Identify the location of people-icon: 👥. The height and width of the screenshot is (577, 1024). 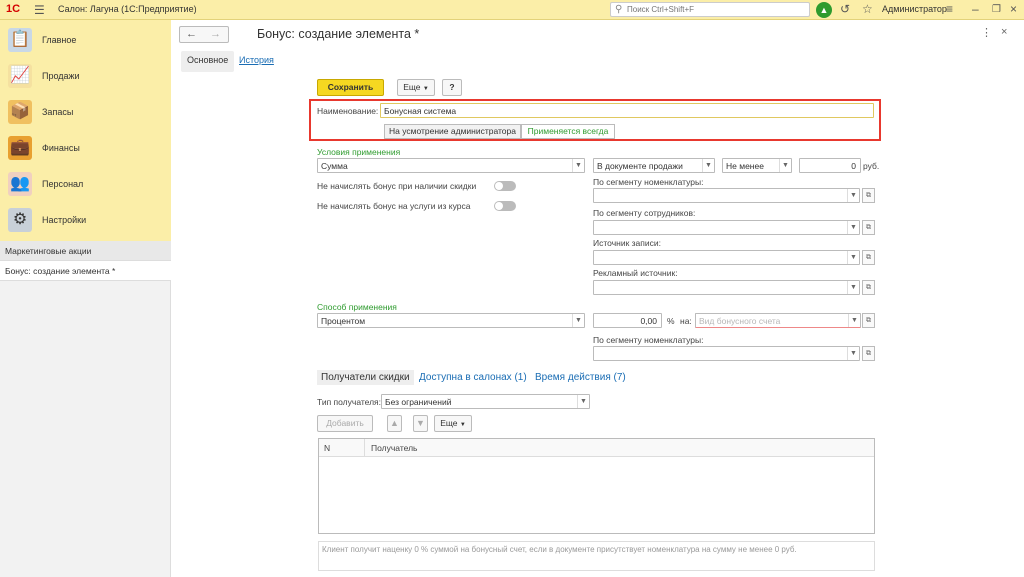
(20, 184).